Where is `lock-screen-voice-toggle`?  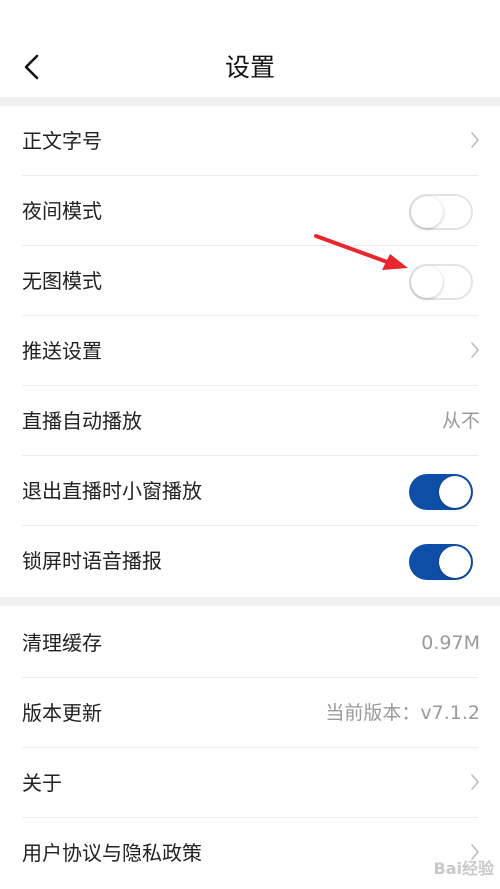
lock-screen-voice-toggle is located at coordinates (441, 562).